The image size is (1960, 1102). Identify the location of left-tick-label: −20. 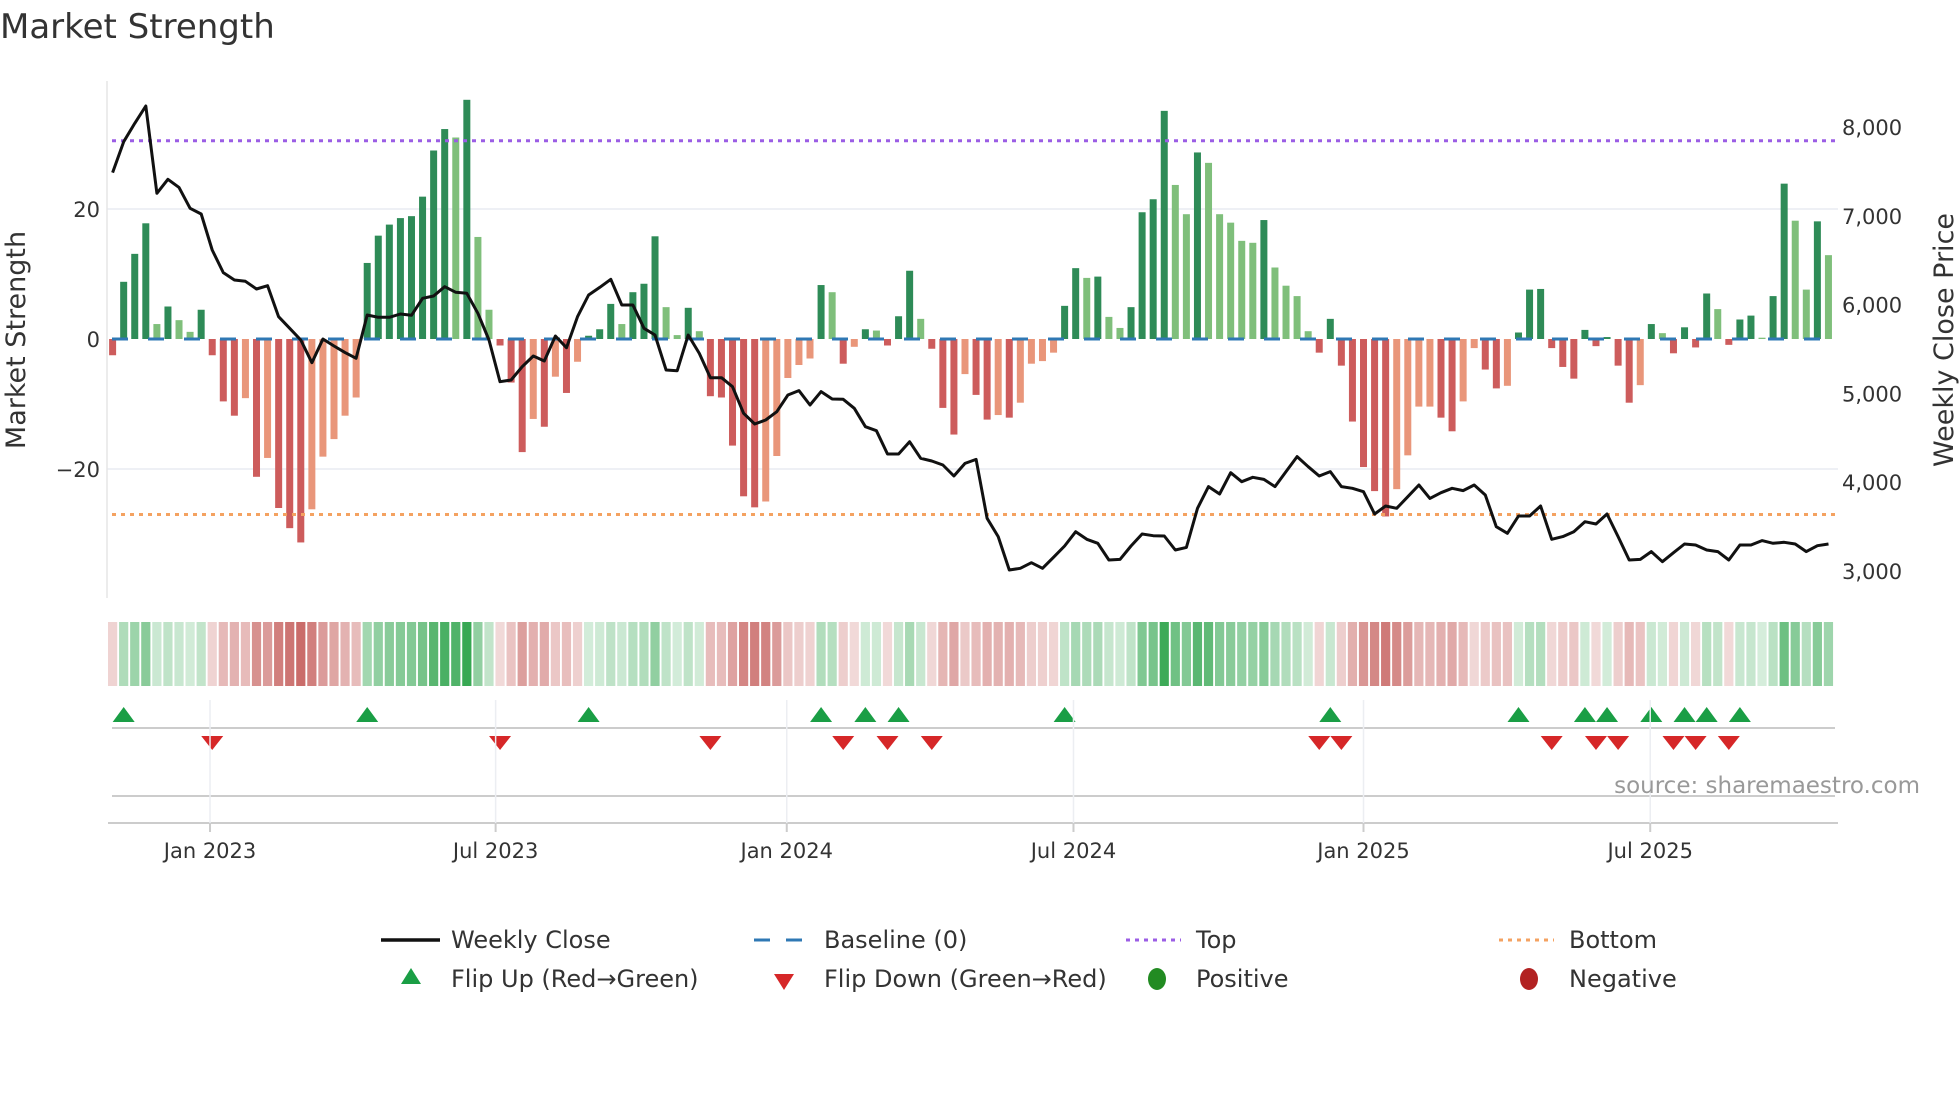
(78, 470).